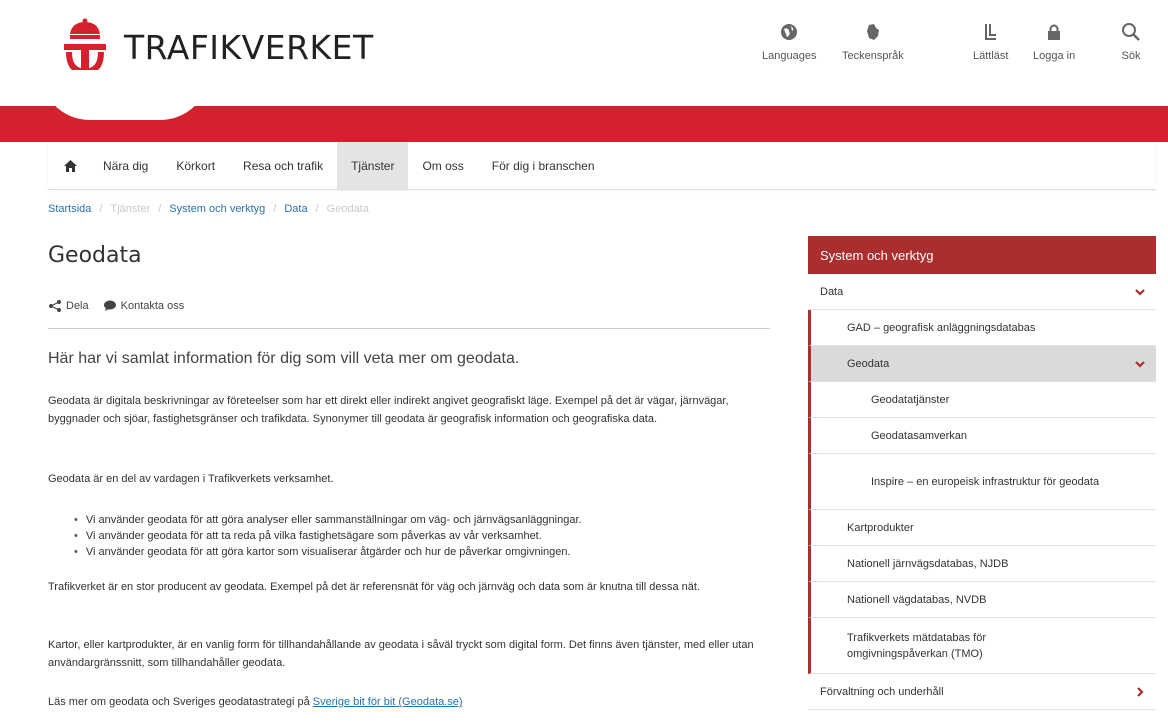 The height and width of the screenshot is (723, 1168). What do you see at coordinates (868, 363) in the screenshot?
I see `sidebar-item-label: Geodata` at bounding box center [868, 363].